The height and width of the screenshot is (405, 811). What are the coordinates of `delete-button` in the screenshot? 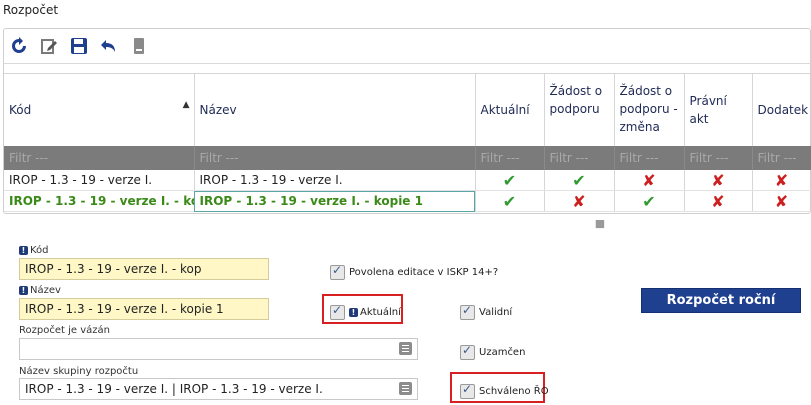 It's located at (139, 46).